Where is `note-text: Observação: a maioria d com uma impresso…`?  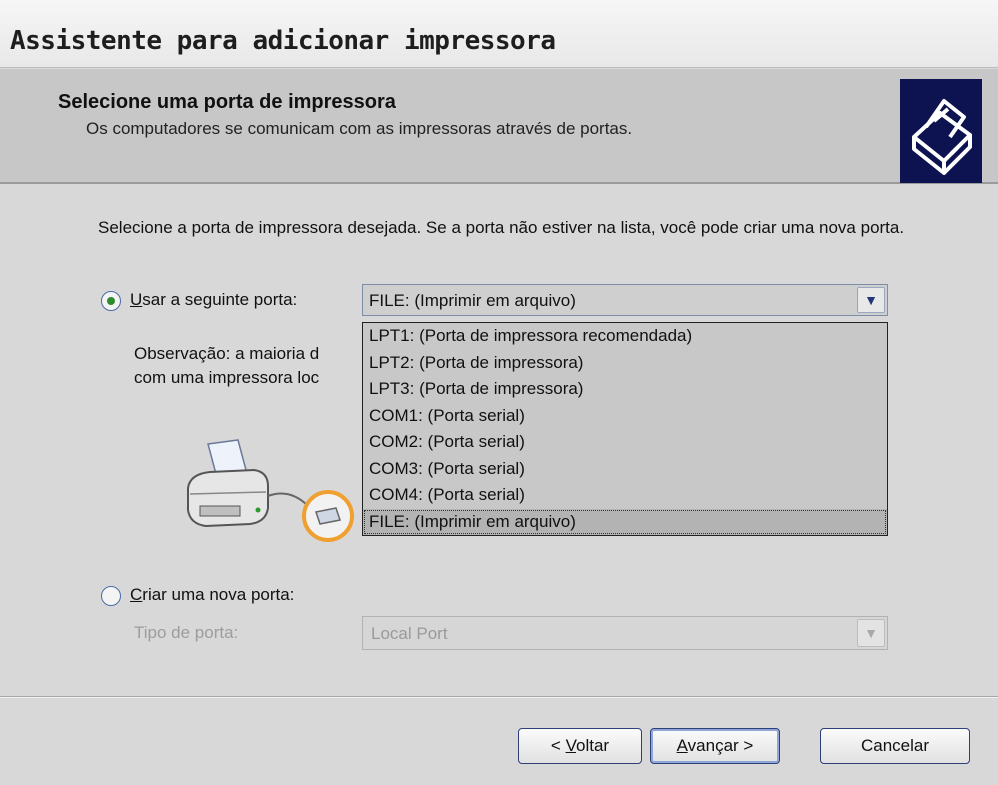 note-text: Observação: a maioria d com uma impresso… is located at coordinates (249, 366).